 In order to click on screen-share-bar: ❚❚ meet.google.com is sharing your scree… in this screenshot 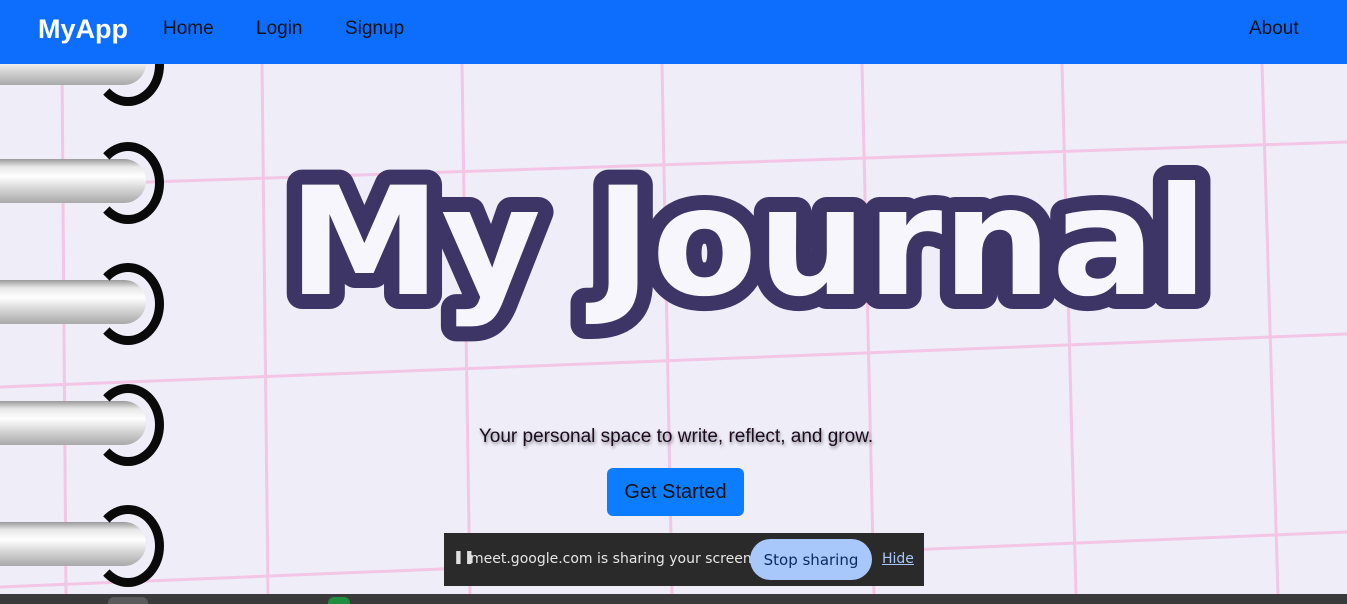, I will do `click(684, 559)`.